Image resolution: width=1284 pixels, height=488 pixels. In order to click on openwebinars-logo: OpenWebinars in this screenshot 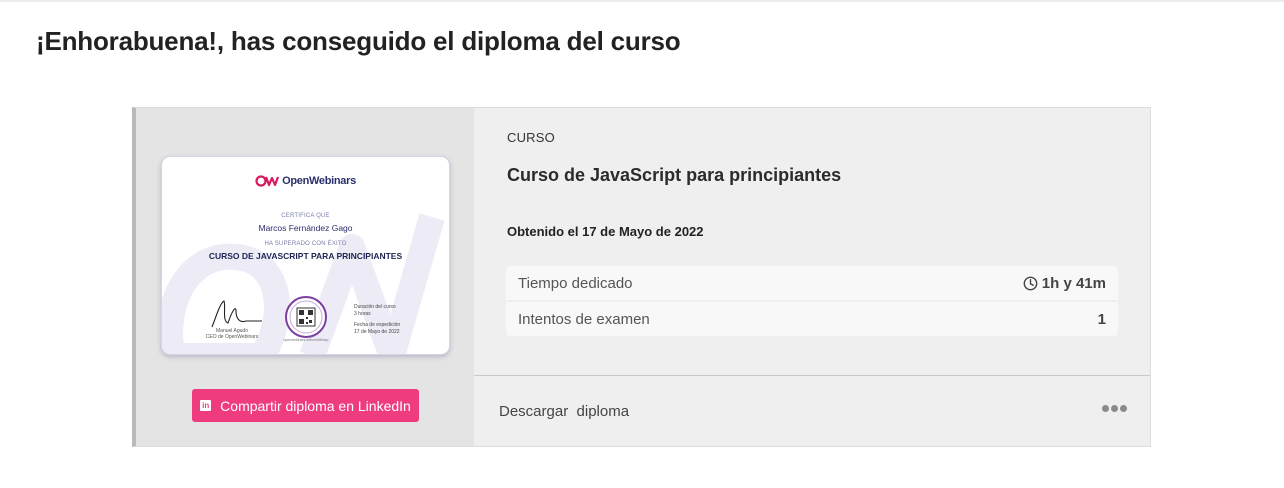, I will do `click(305, 181)`.